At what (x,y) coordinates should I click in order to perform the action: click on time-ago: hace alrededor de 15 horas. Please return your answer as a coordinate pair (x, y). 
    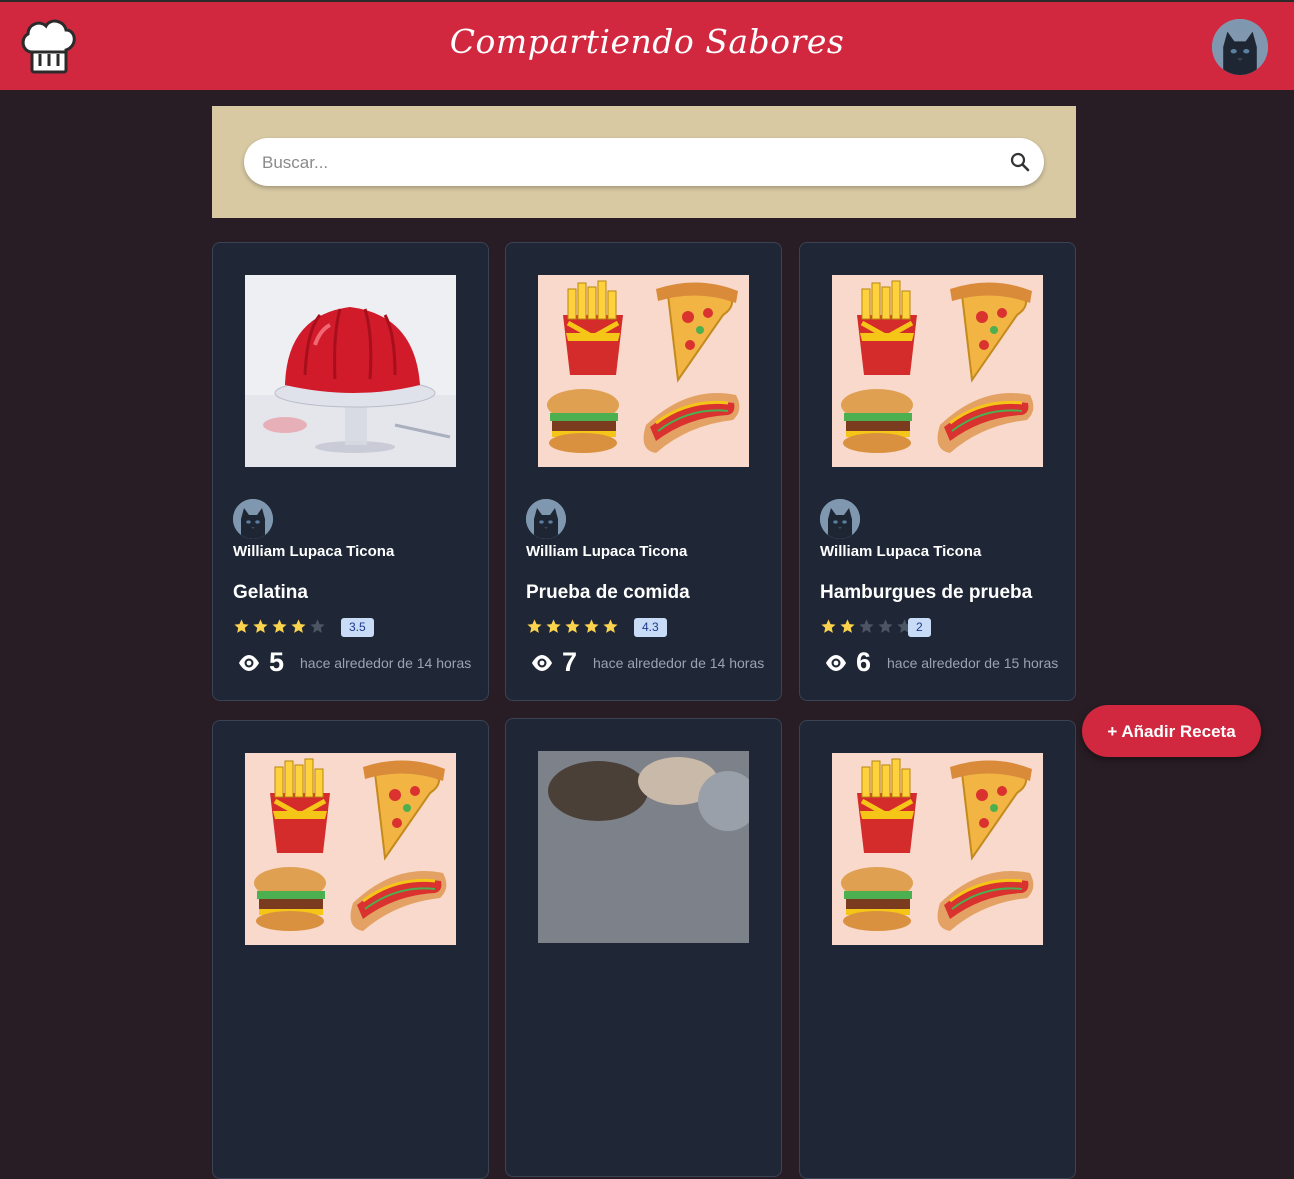
    Looking at the image, I should click on (973, 663).